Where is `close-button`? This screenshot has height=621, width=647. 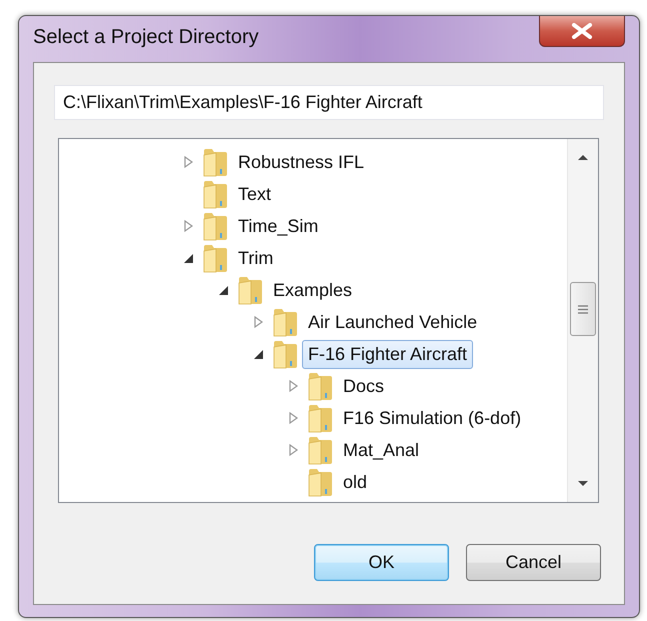
close-button is located at coordinates (582, 31).